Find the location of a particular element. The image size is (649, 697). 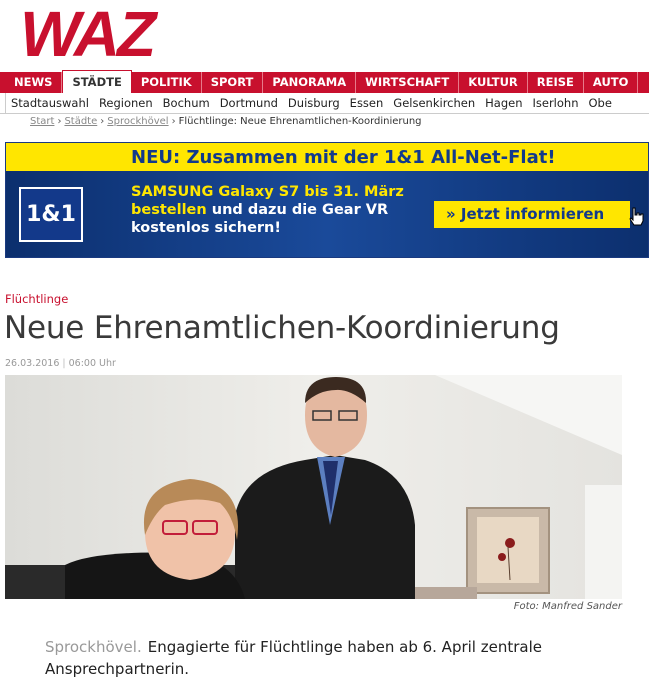

sub-nav-item-gelsenkirchen: Gelsenkirchen is located at coordinates (434, 103).